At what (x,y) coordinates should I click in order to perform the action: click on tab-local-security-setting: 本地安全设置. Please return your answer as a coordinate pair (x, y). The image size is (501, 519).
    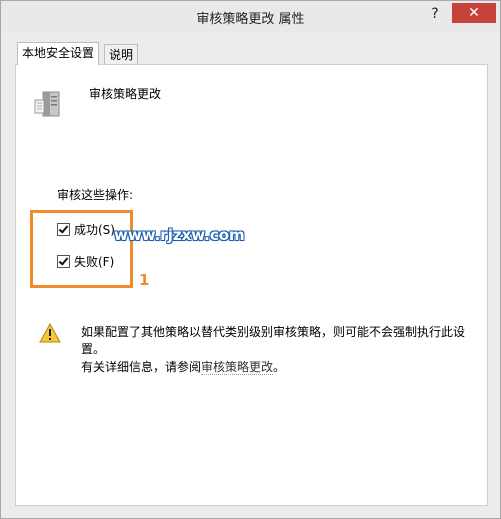
    Looking at the image, I should click on (58, 53).